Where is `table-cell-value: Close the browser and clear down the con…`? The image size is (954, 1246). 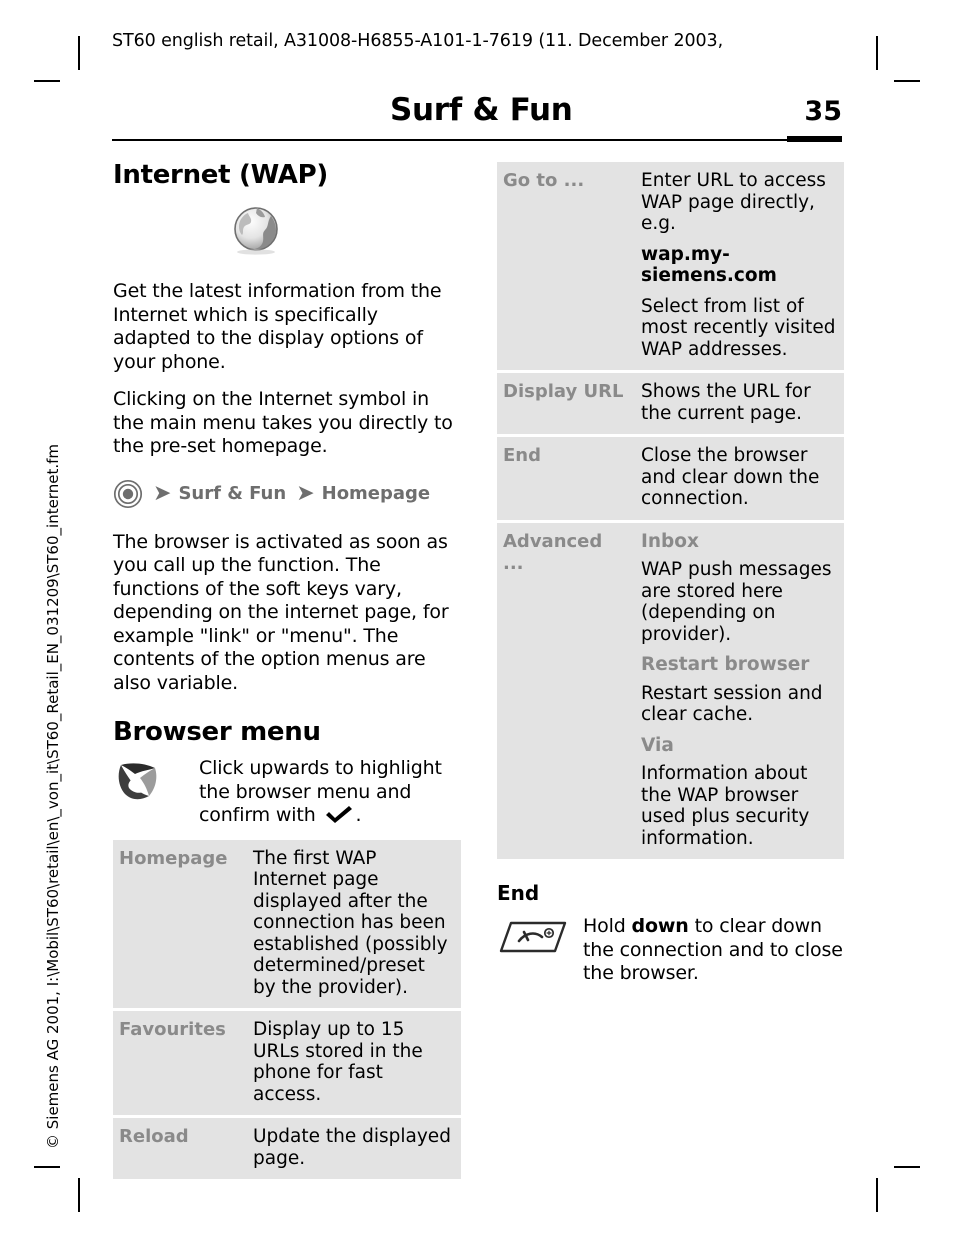 table-cell-value: Close the browser and clear down the con… is located at coordinates (738, 480).